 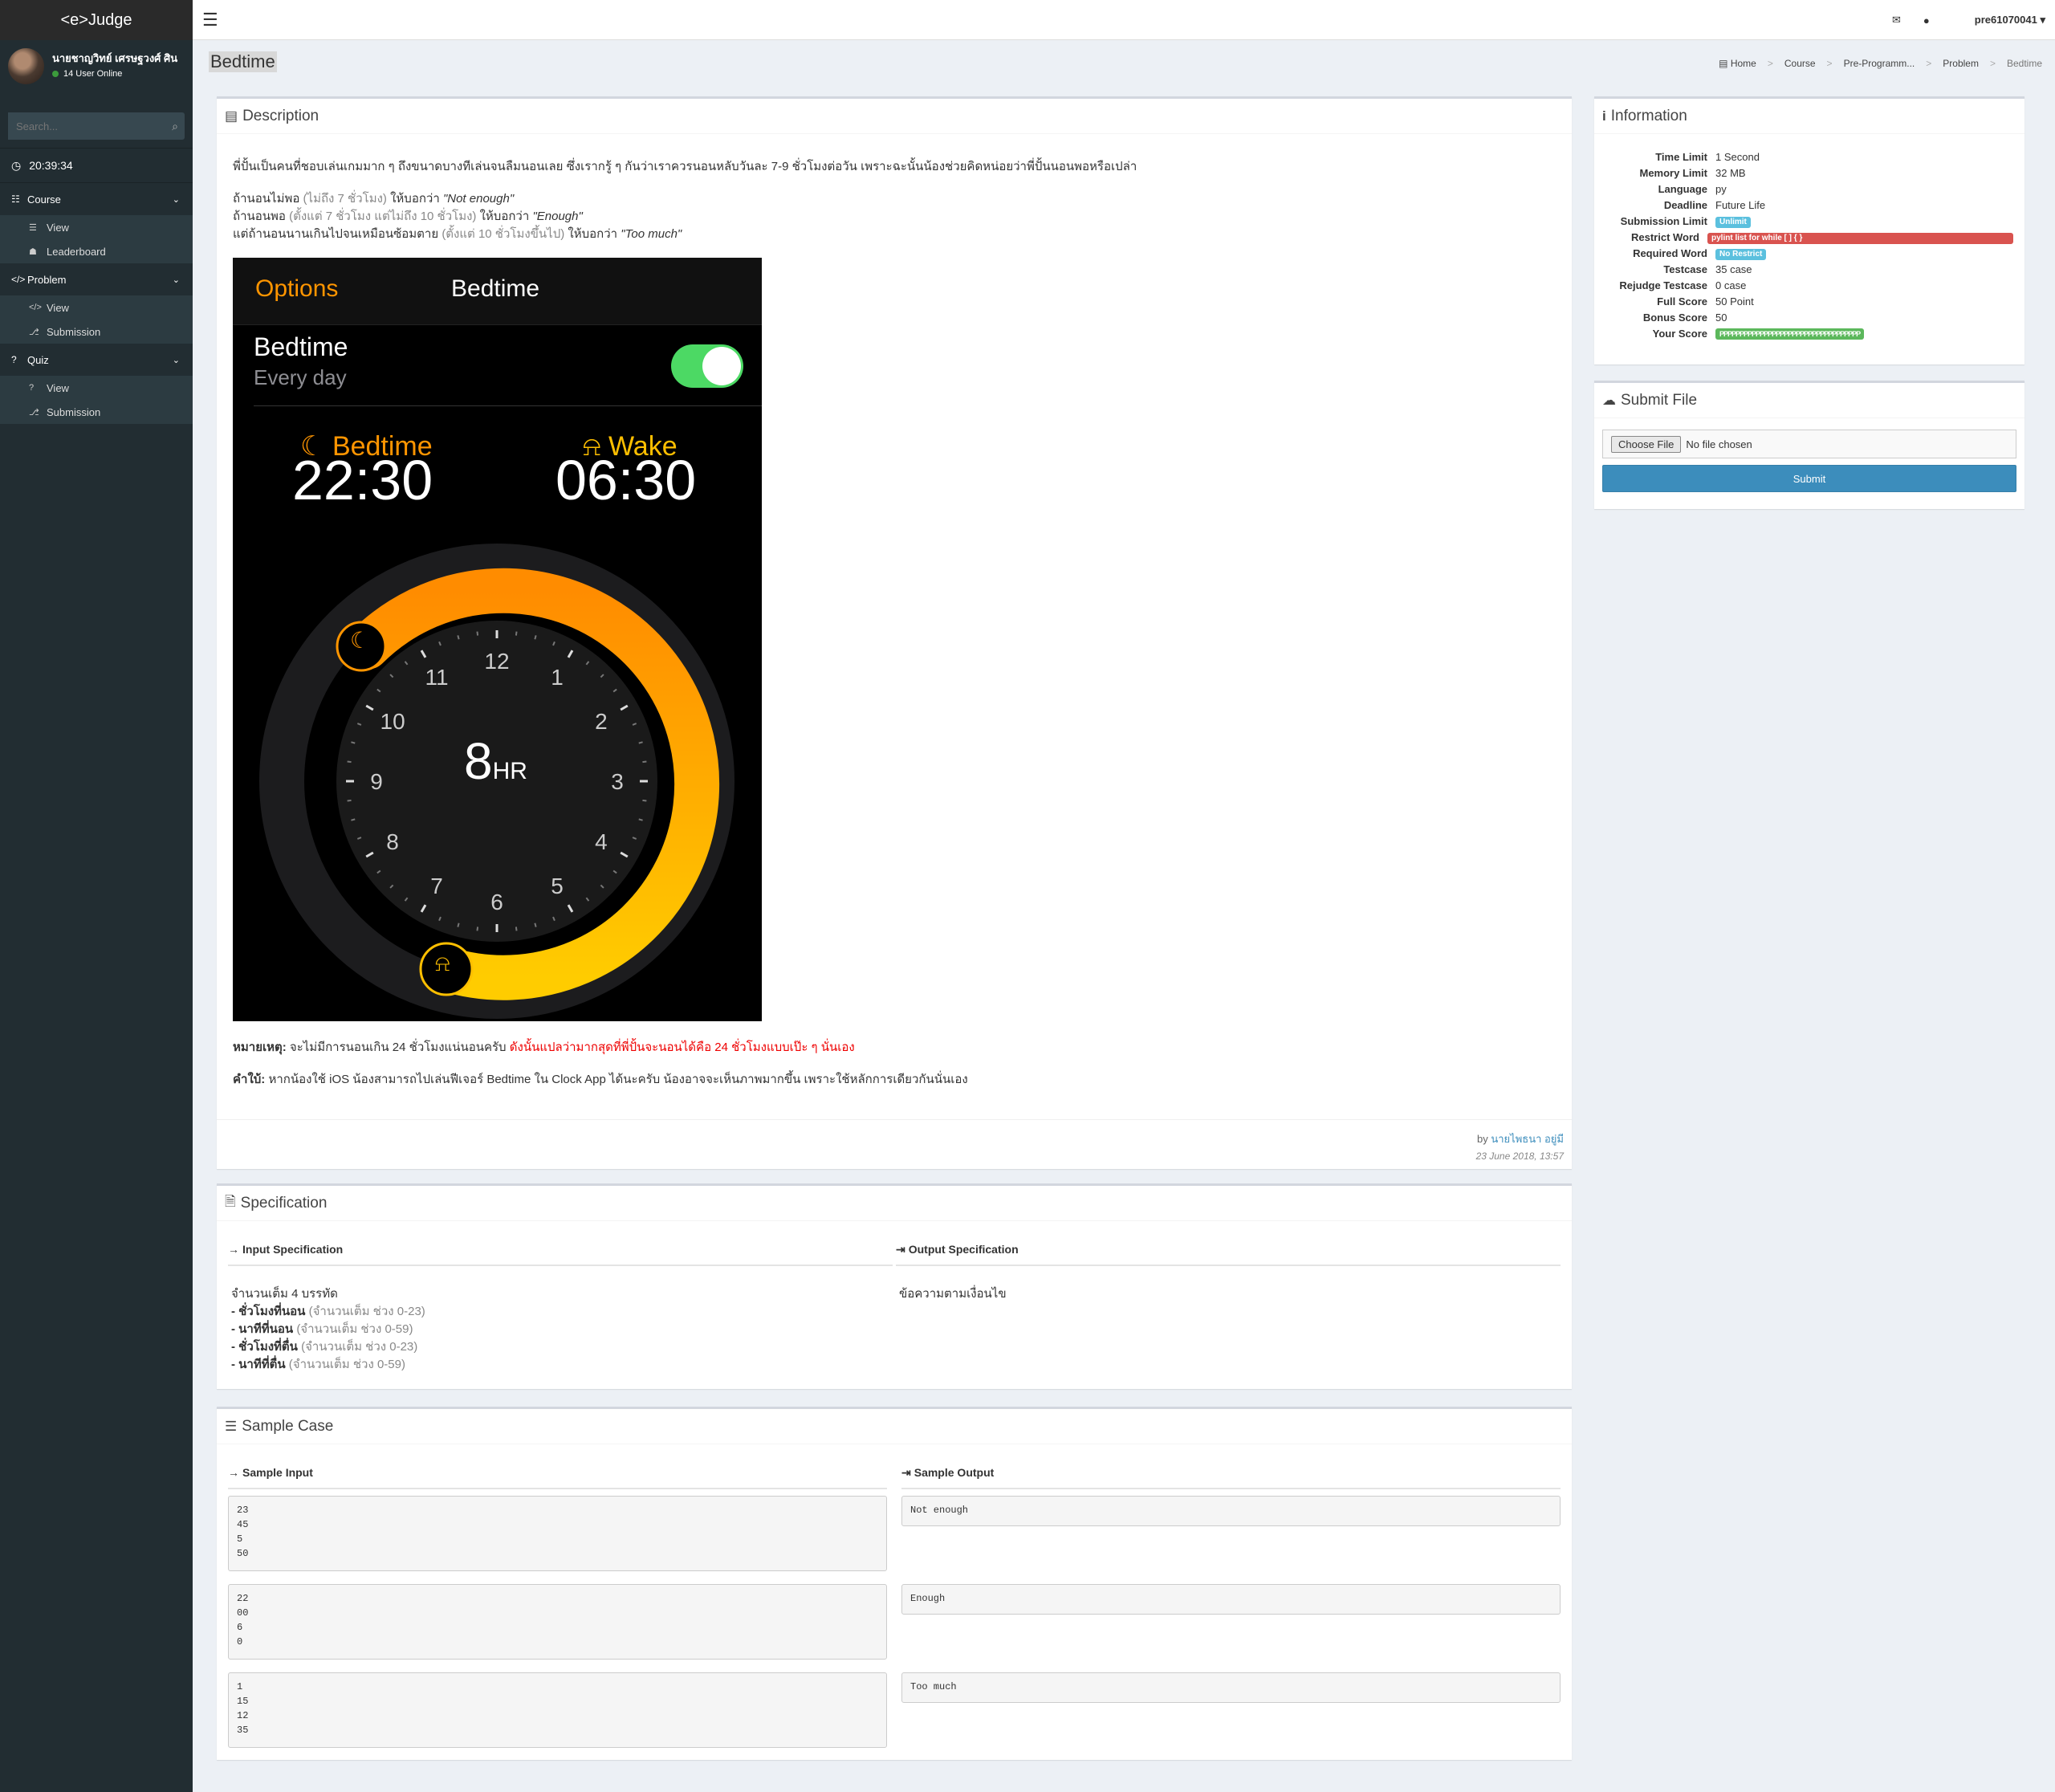 What do you see at coordinates (266, 199) in the screenshot?
I see `rule-text: ถ้านอนไม่พอ` at bounding box center [266, 199].